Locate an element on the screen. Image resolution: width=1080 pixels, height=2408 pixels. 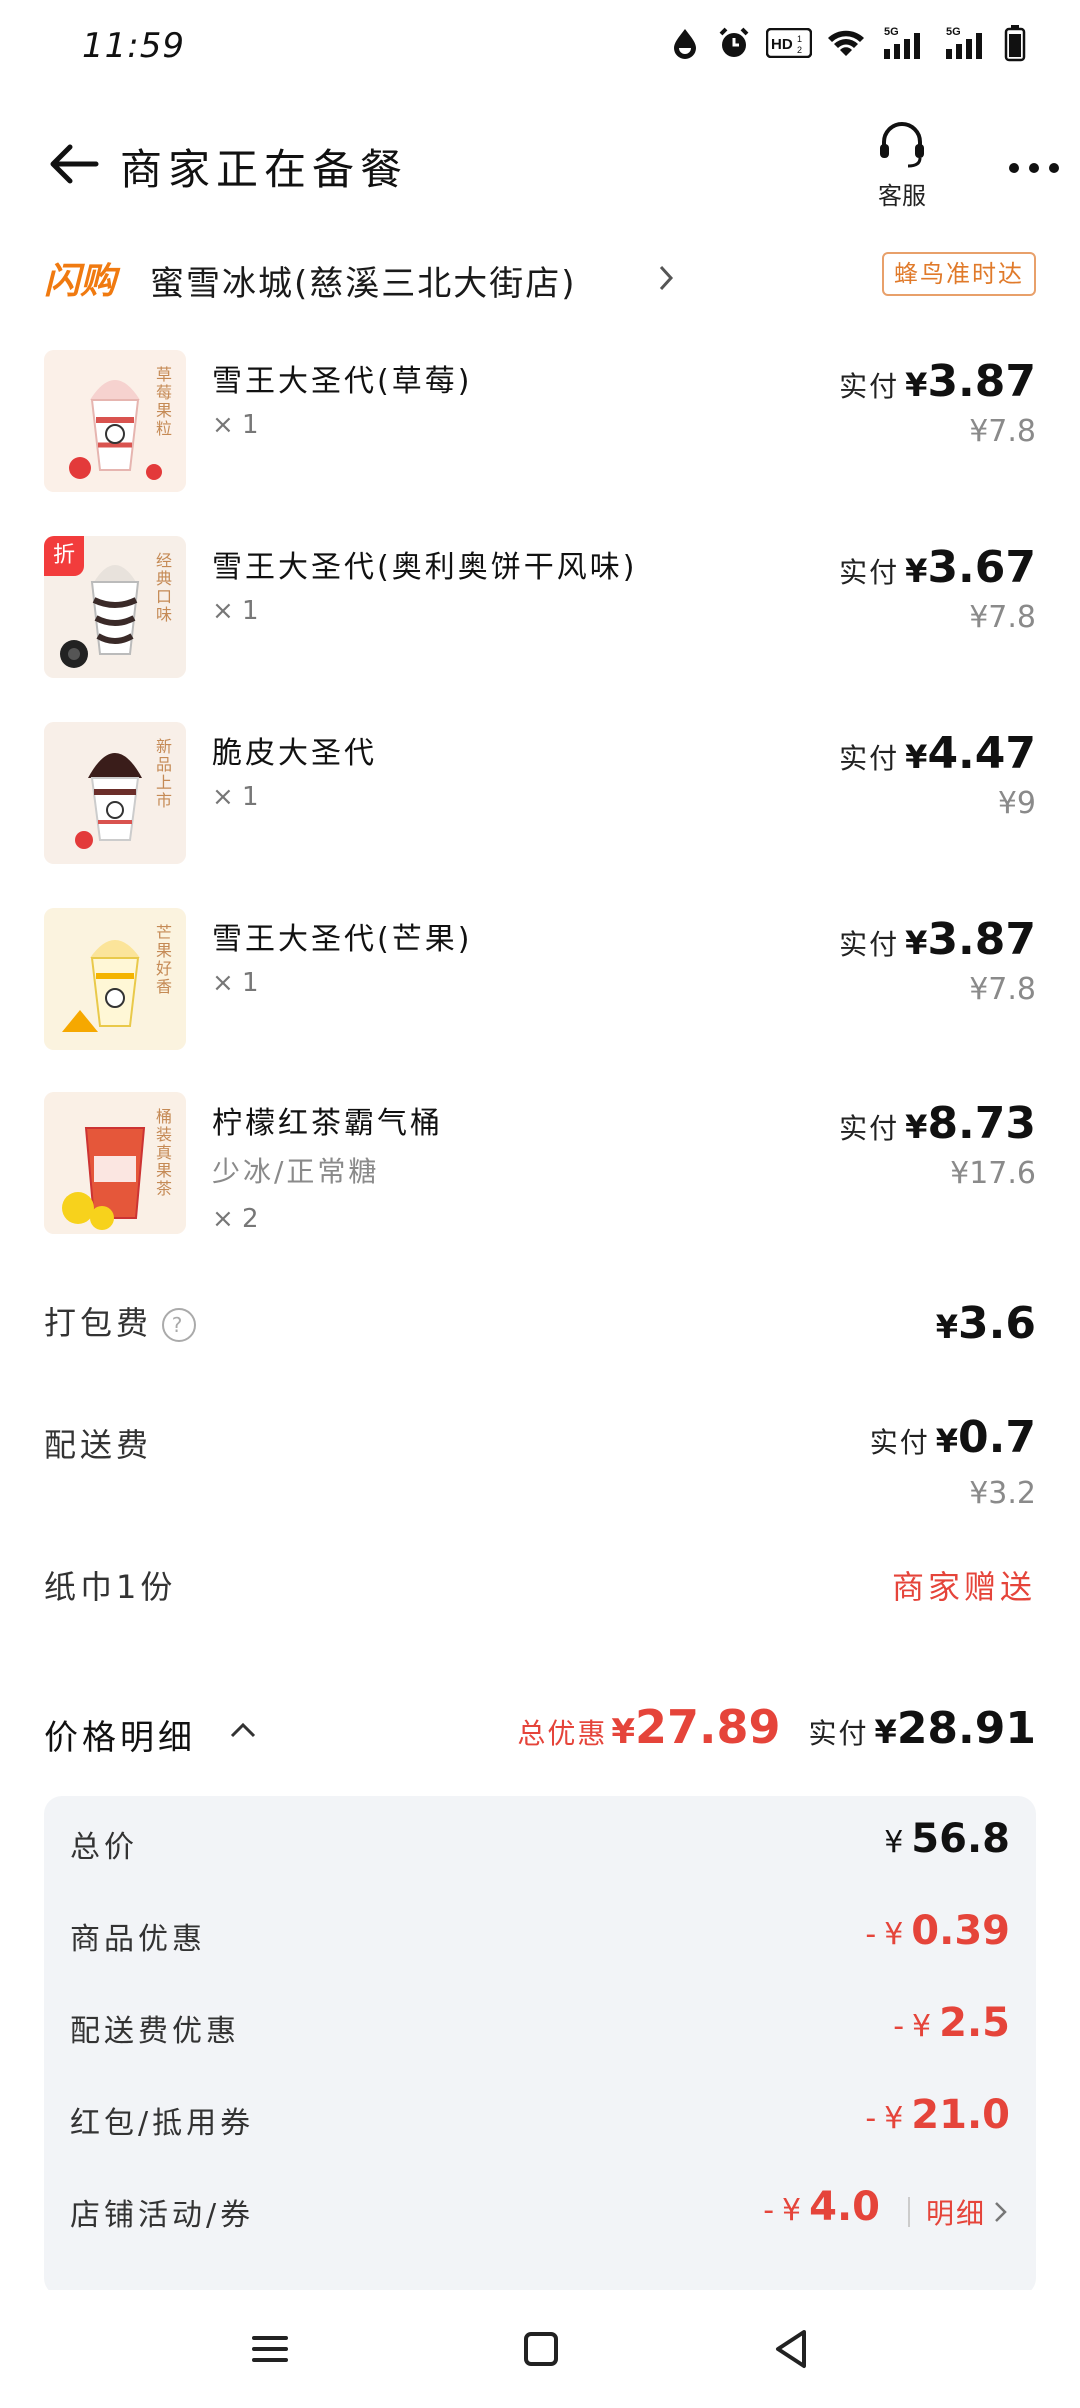
price-detail-header: 价格明细 总优惠 ¥ 27.89 实付 ¥ 28.91 is located at coordinates (540, 1735).